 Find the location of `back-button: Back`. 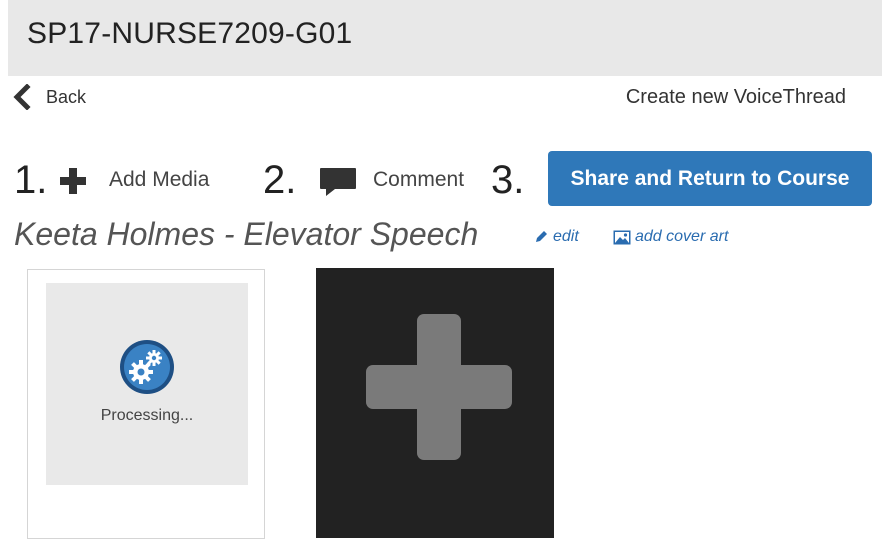

back-button: Back is located at coordinates (48, 97).